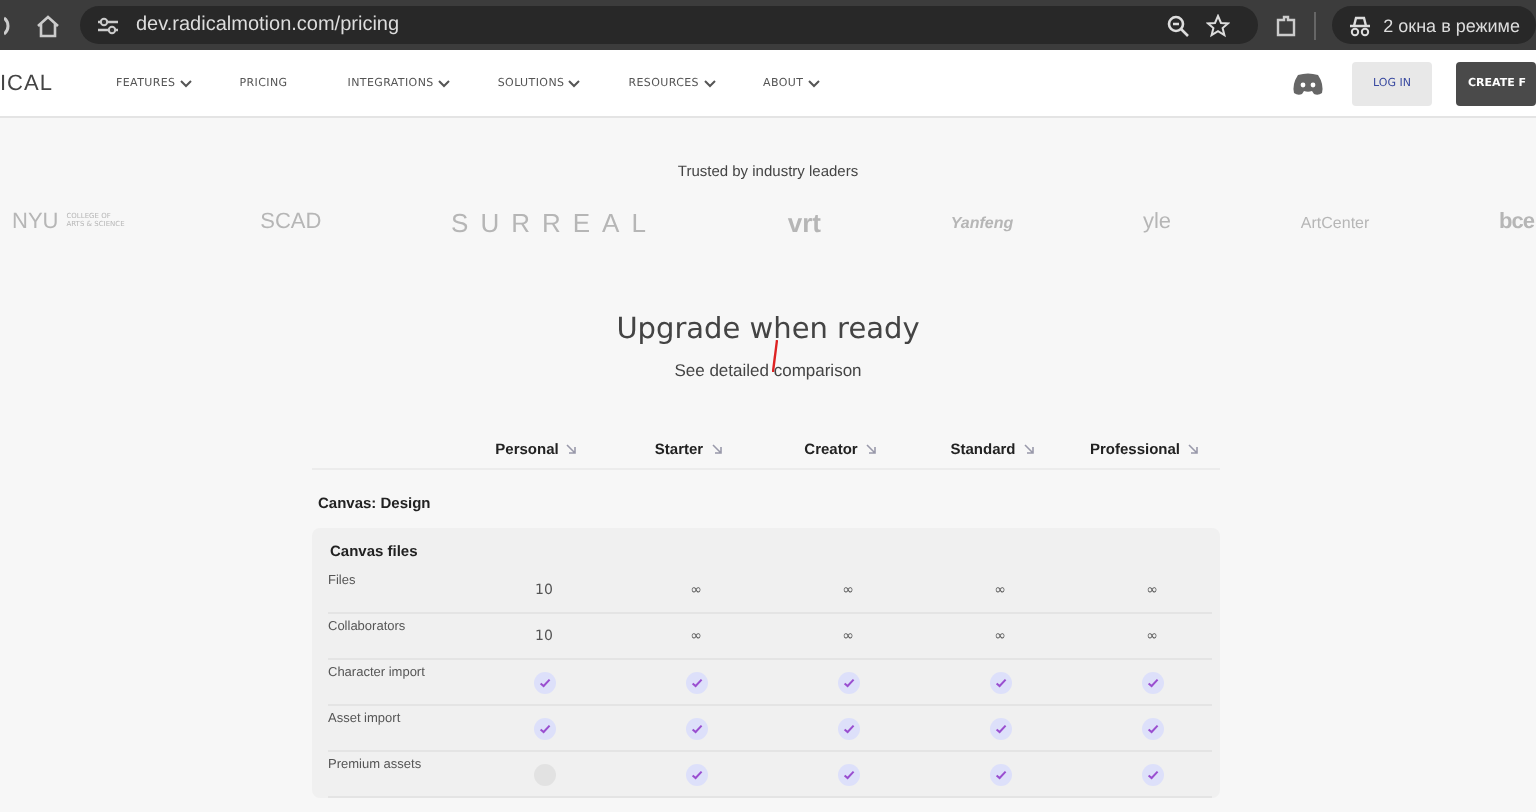 This screenshot has height=812, width=1536. I want to click on home-icon, so click(48, 25).